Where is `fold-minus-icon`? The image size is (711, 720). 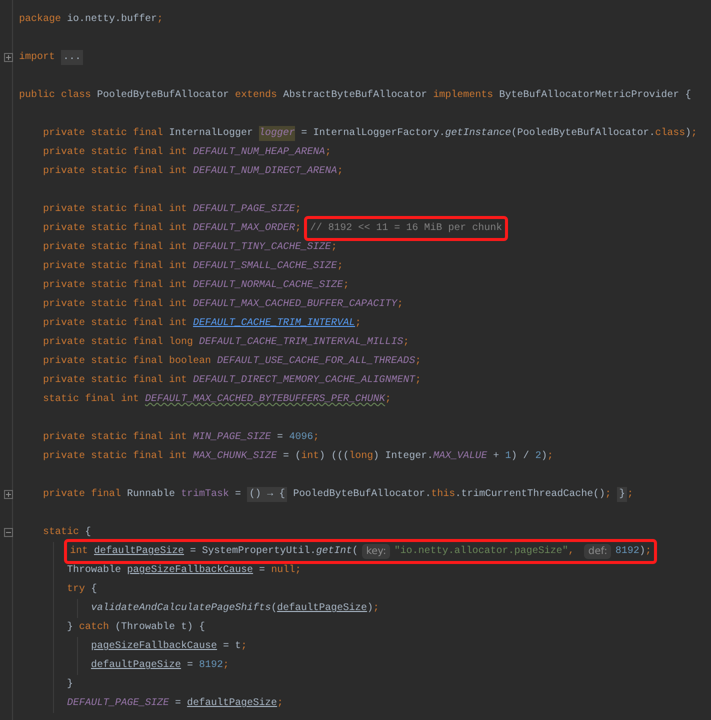
fold-minus-icon is located at coordinates (8, 532).